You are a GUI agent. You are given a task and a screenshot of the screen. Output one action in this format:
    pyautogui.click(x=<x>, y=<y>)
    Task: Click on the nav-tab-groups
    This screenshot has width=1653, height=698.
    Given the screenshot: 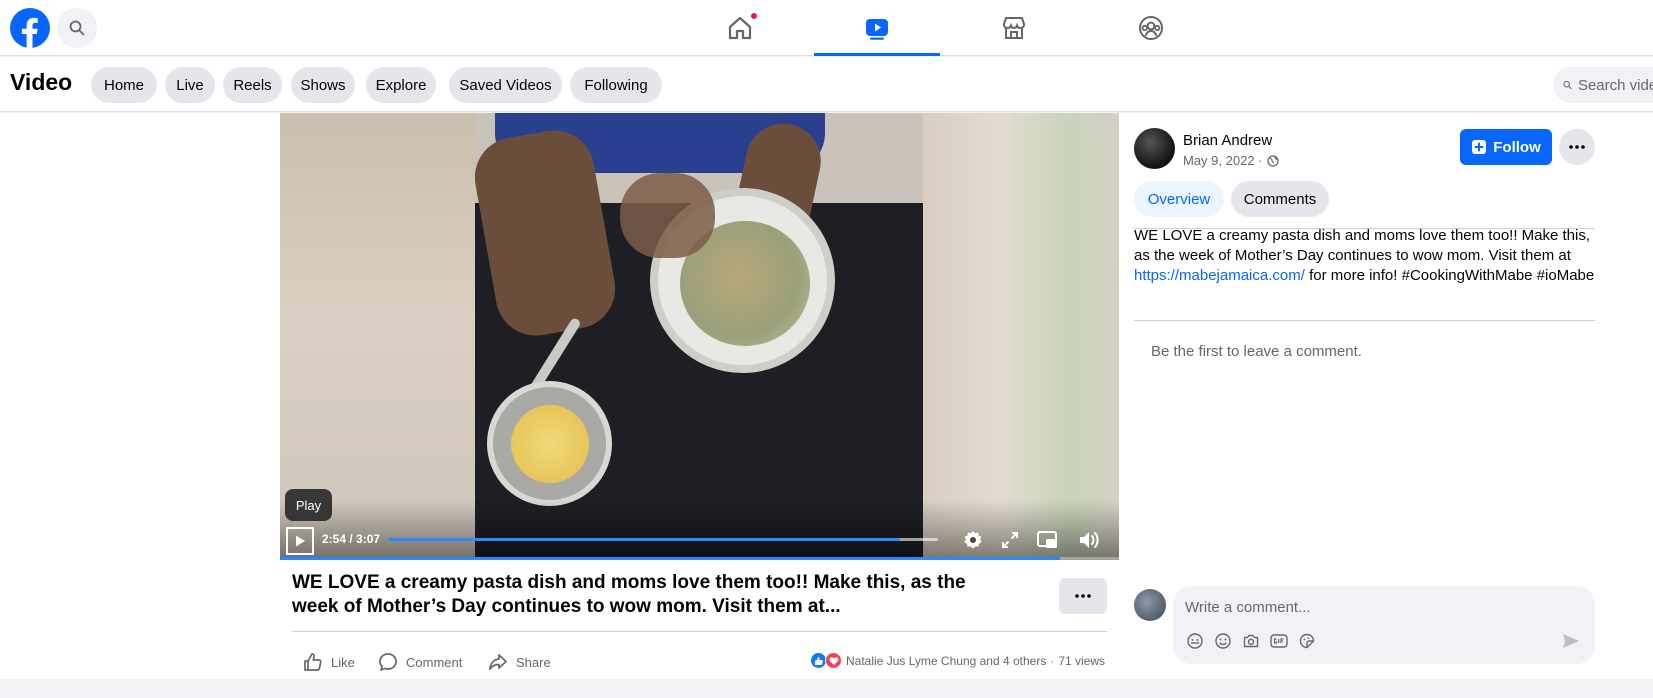 What is the action you would take?
    pyautogui.click(x=1151, y=28)
    